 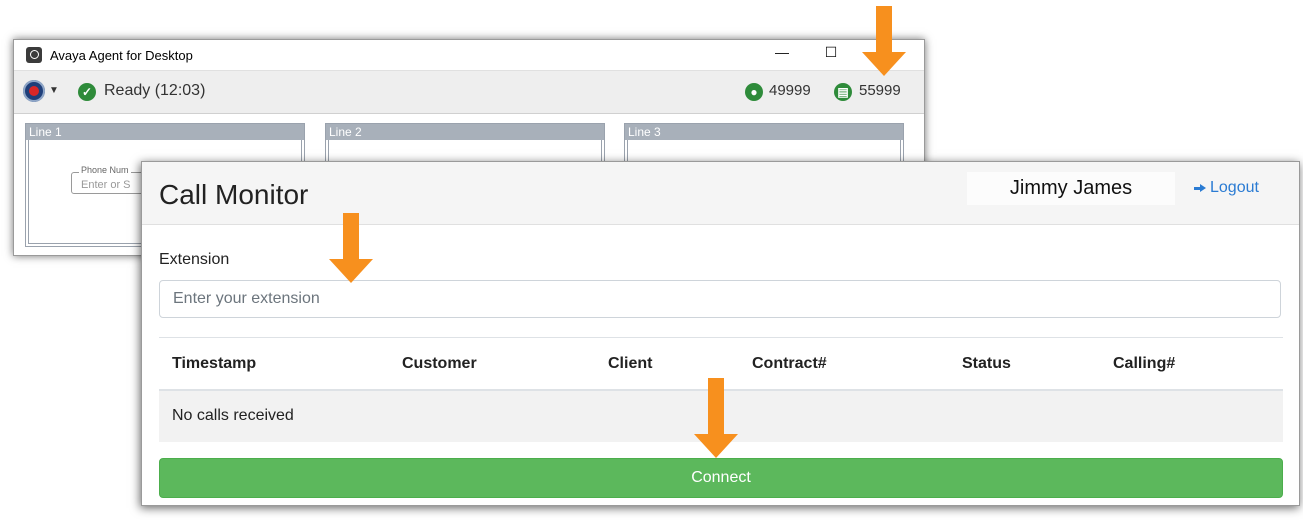 I want to click on extension-icon: ▤, so click(x=843, y=92).